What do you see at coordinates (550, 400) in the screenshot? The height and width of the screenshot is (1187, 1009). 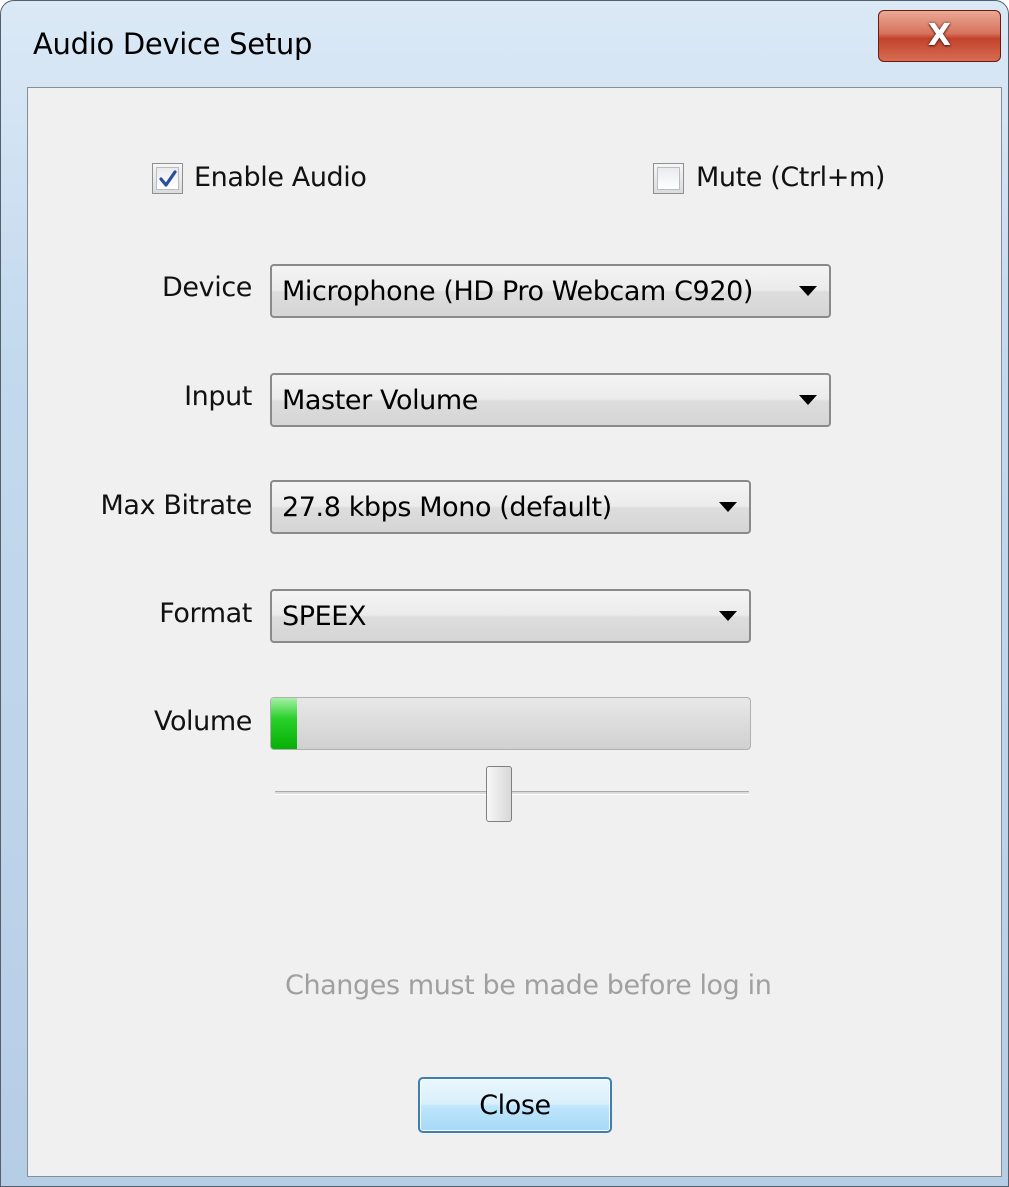 I see `input-select: Master Volume` at bounding box center [550, 400].